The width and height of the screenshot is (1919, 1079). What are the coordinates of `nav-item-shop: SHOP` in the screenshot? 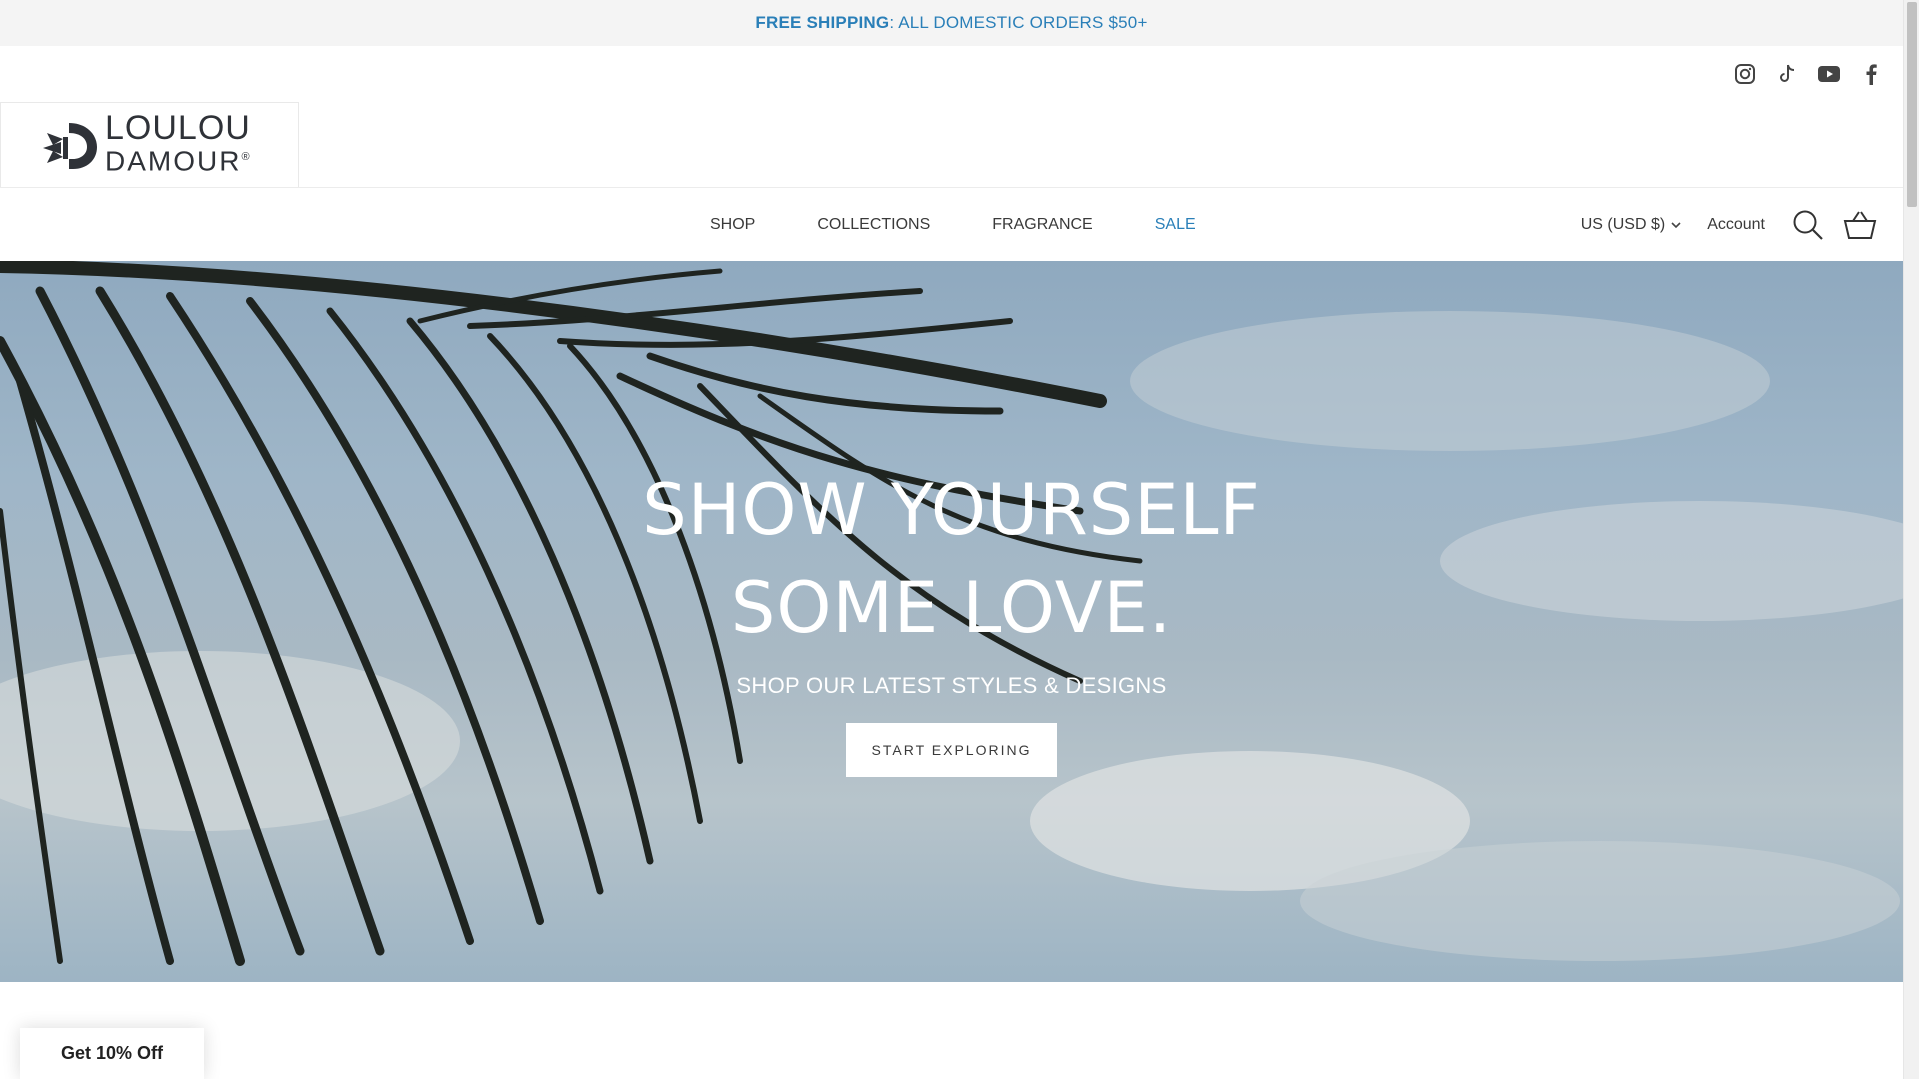 It's located at (732, 225).